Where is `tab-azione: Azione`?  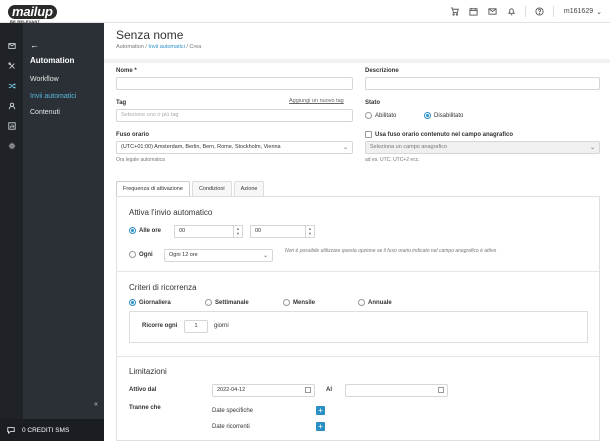 tab-azione: Azione is located at coordinates (249, 188).